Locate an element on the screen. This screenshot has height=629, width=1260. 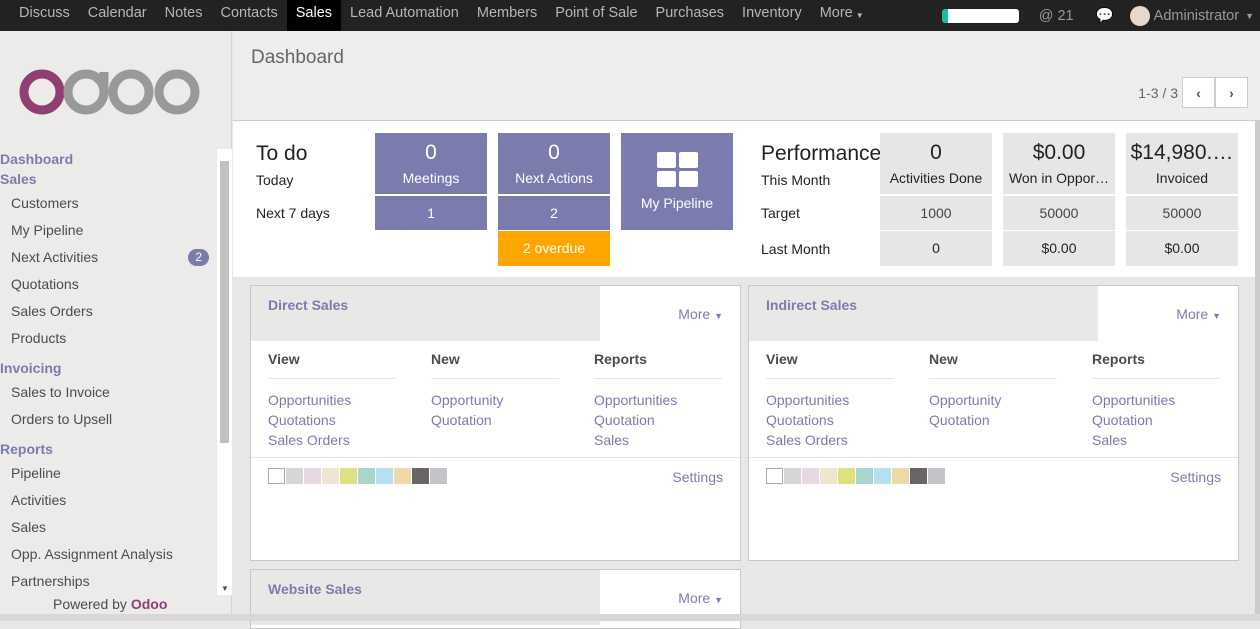
last-month-label: Last Month is located at coordinates (796, 249).